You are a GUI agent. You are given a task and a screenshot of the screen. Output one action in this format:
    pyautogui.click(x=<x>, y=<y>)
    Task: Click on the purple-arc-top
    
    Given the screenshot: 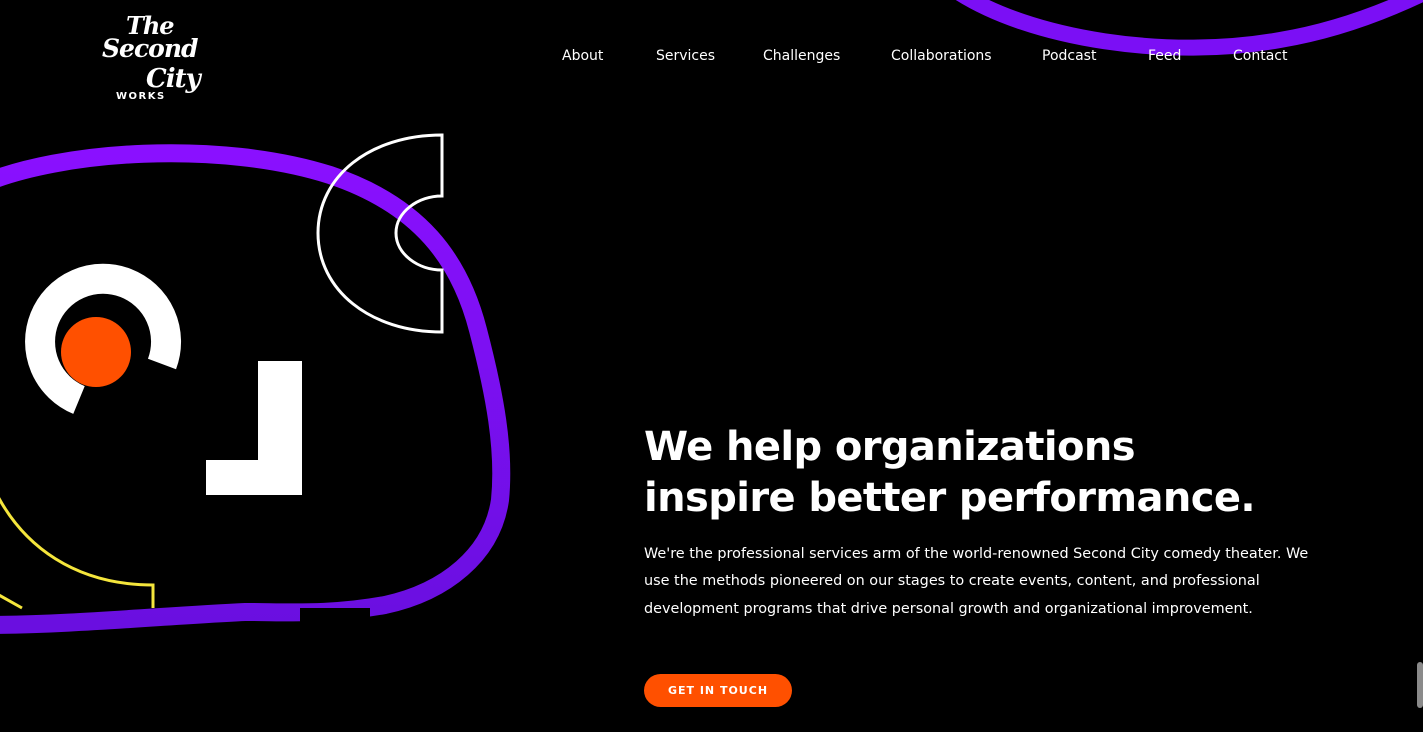 What is the action you would take?
    pyautogui.click(x=1189, y=28)
    